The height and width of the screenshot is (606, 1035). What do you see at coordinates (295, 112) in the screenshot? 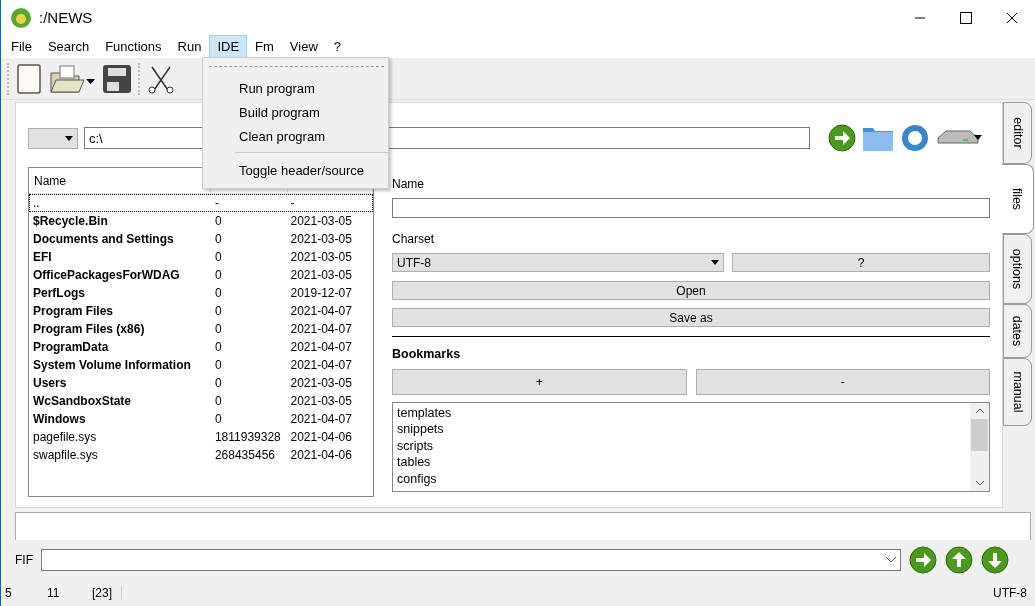
I see `menu-entry: Build program` at bounding box center [295, 112].